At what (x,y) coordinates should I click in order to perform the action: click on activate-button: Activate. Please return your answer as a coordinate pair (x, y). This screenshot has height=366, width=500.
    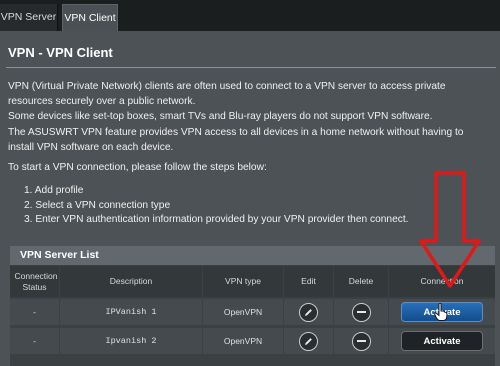
    Looking at the image, I should click on (442, 341).